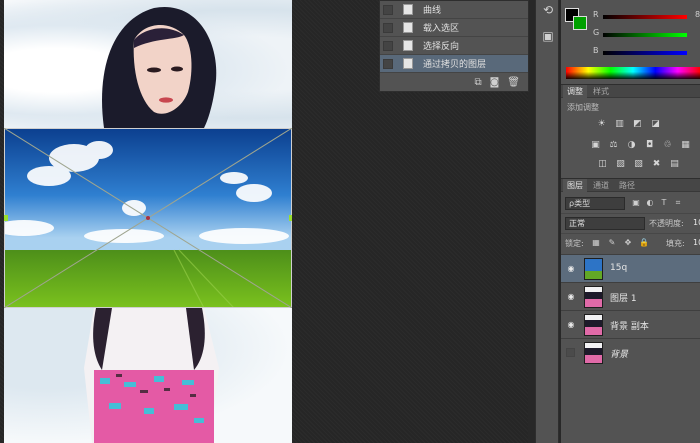 This screenshot has height=443, width=700. I want to click on blue-track, so click(645, 53).